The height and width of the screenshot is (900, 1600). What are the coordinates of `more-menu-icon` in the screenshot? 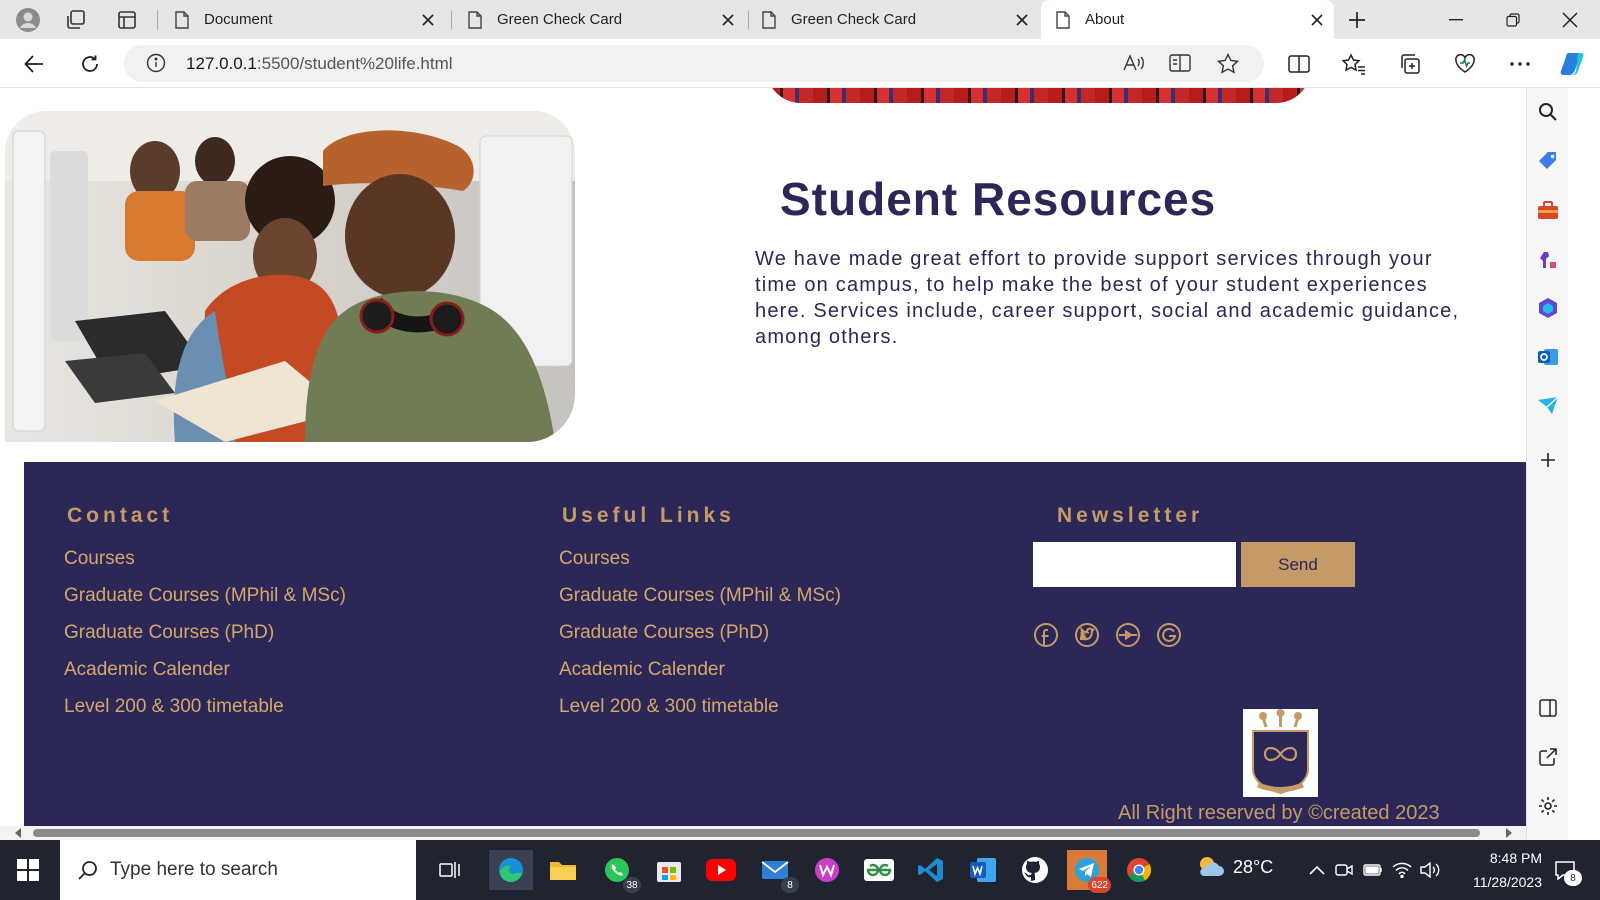 It's located at (1520, 64).